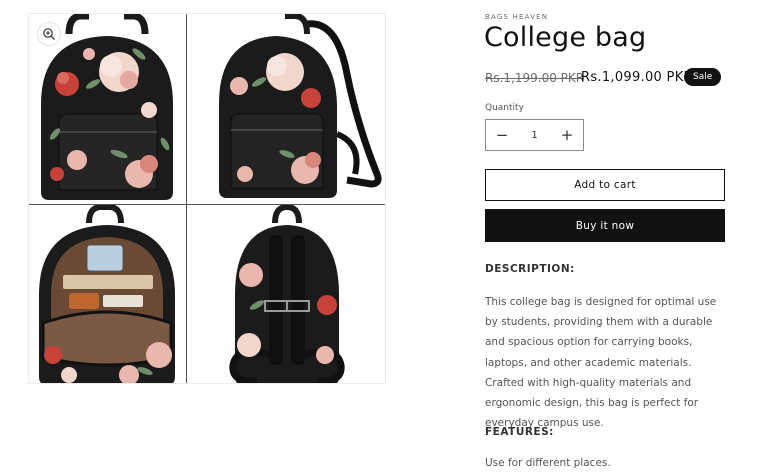  Describe the element at coordinates (519, 432) in the screenshot. I see `features-heading: FEATURES:` at that location.